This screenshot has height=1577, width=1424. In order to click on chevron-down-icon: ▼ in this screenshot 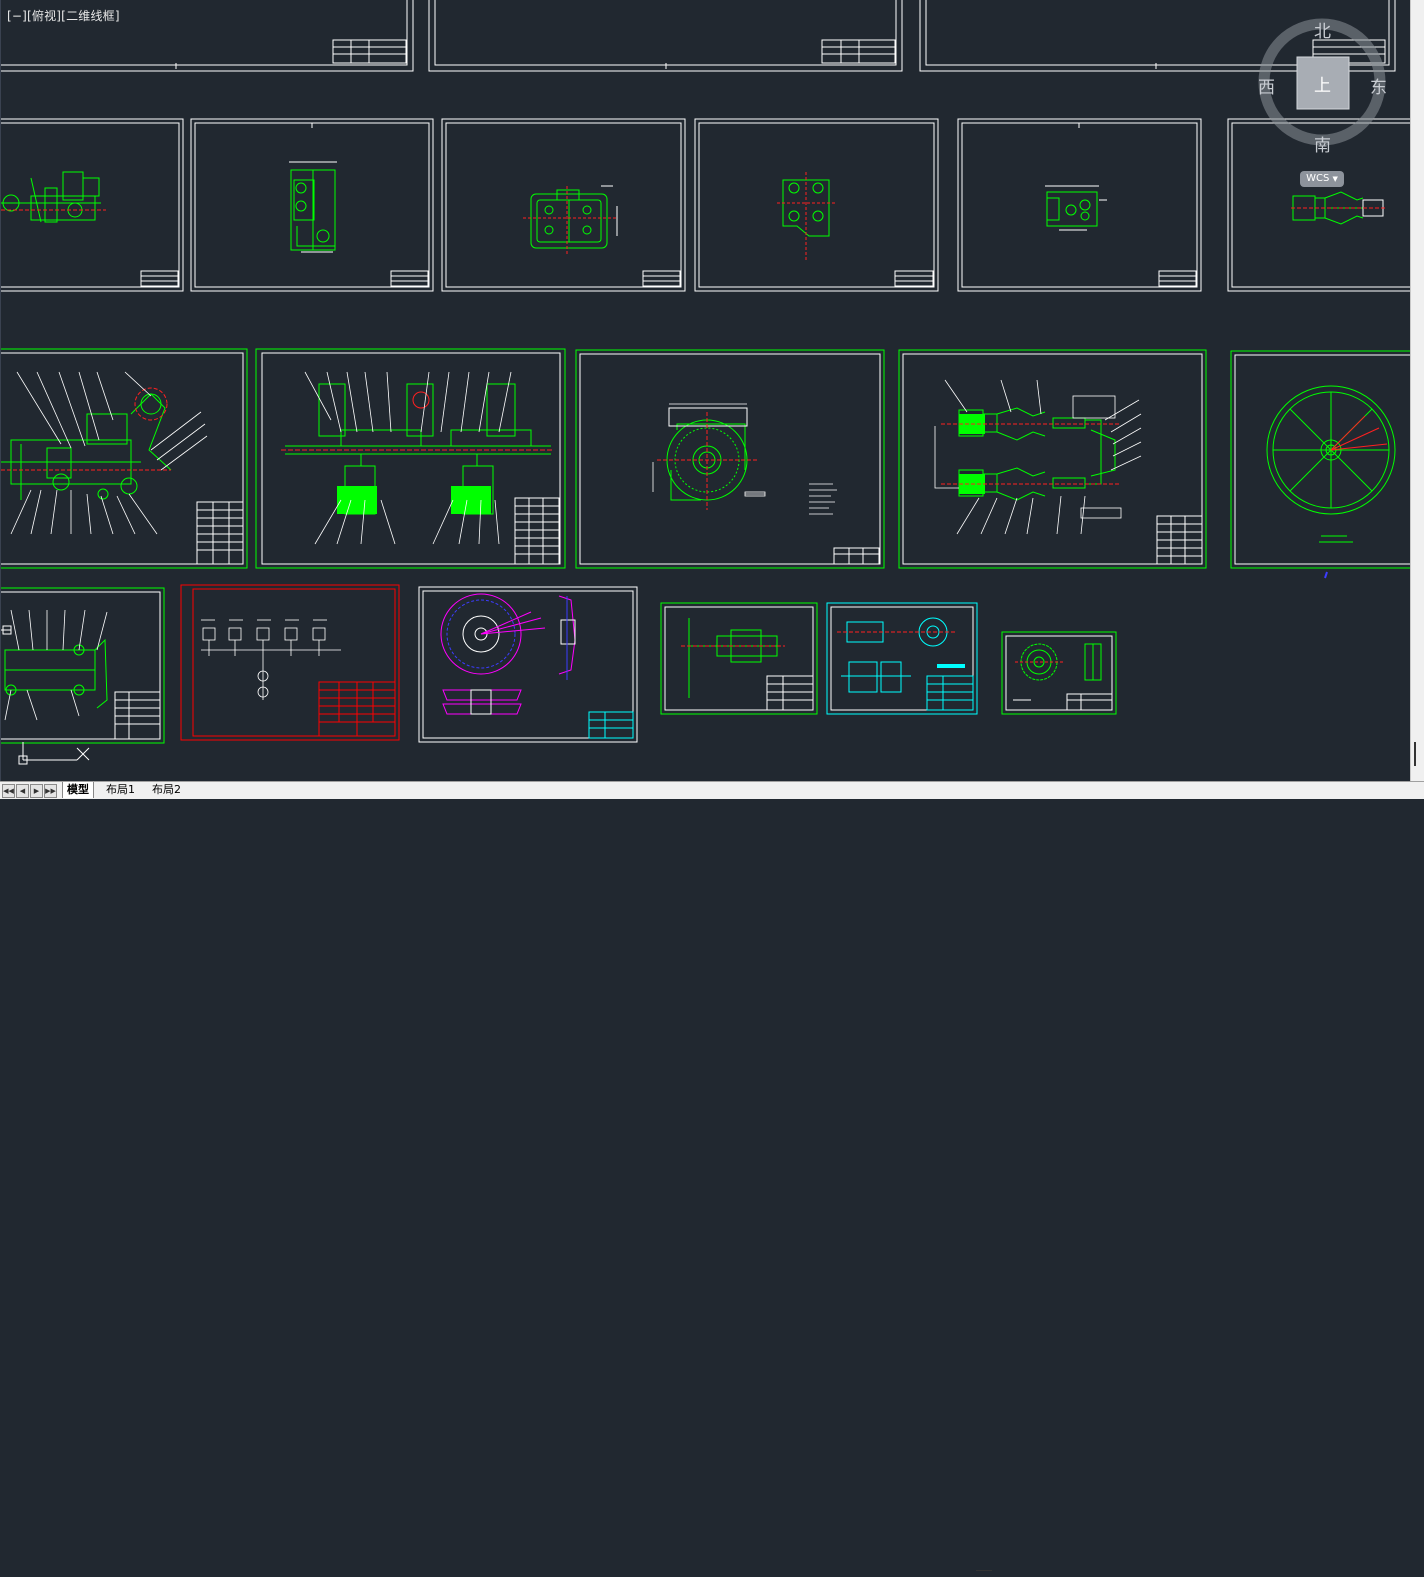, I will do `click(1335, 179)`.